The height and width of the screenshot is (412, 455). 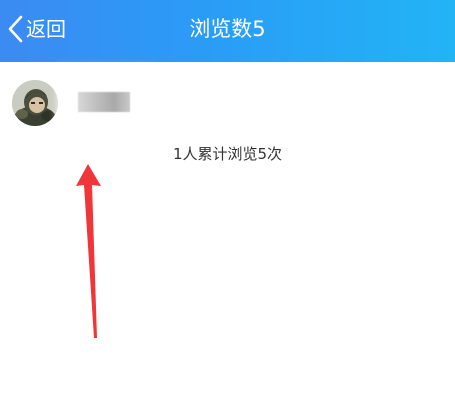 What do you see at coordinates (35, 103) in the screenshot?
I see `avatar-icon` at bounding box center [35, 103].